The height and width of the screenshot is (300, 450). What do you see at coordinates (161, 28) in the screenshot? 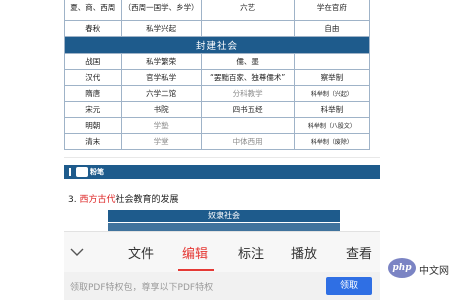
I see `table-cell: 私学兴起` at bounding box center [161, 28].